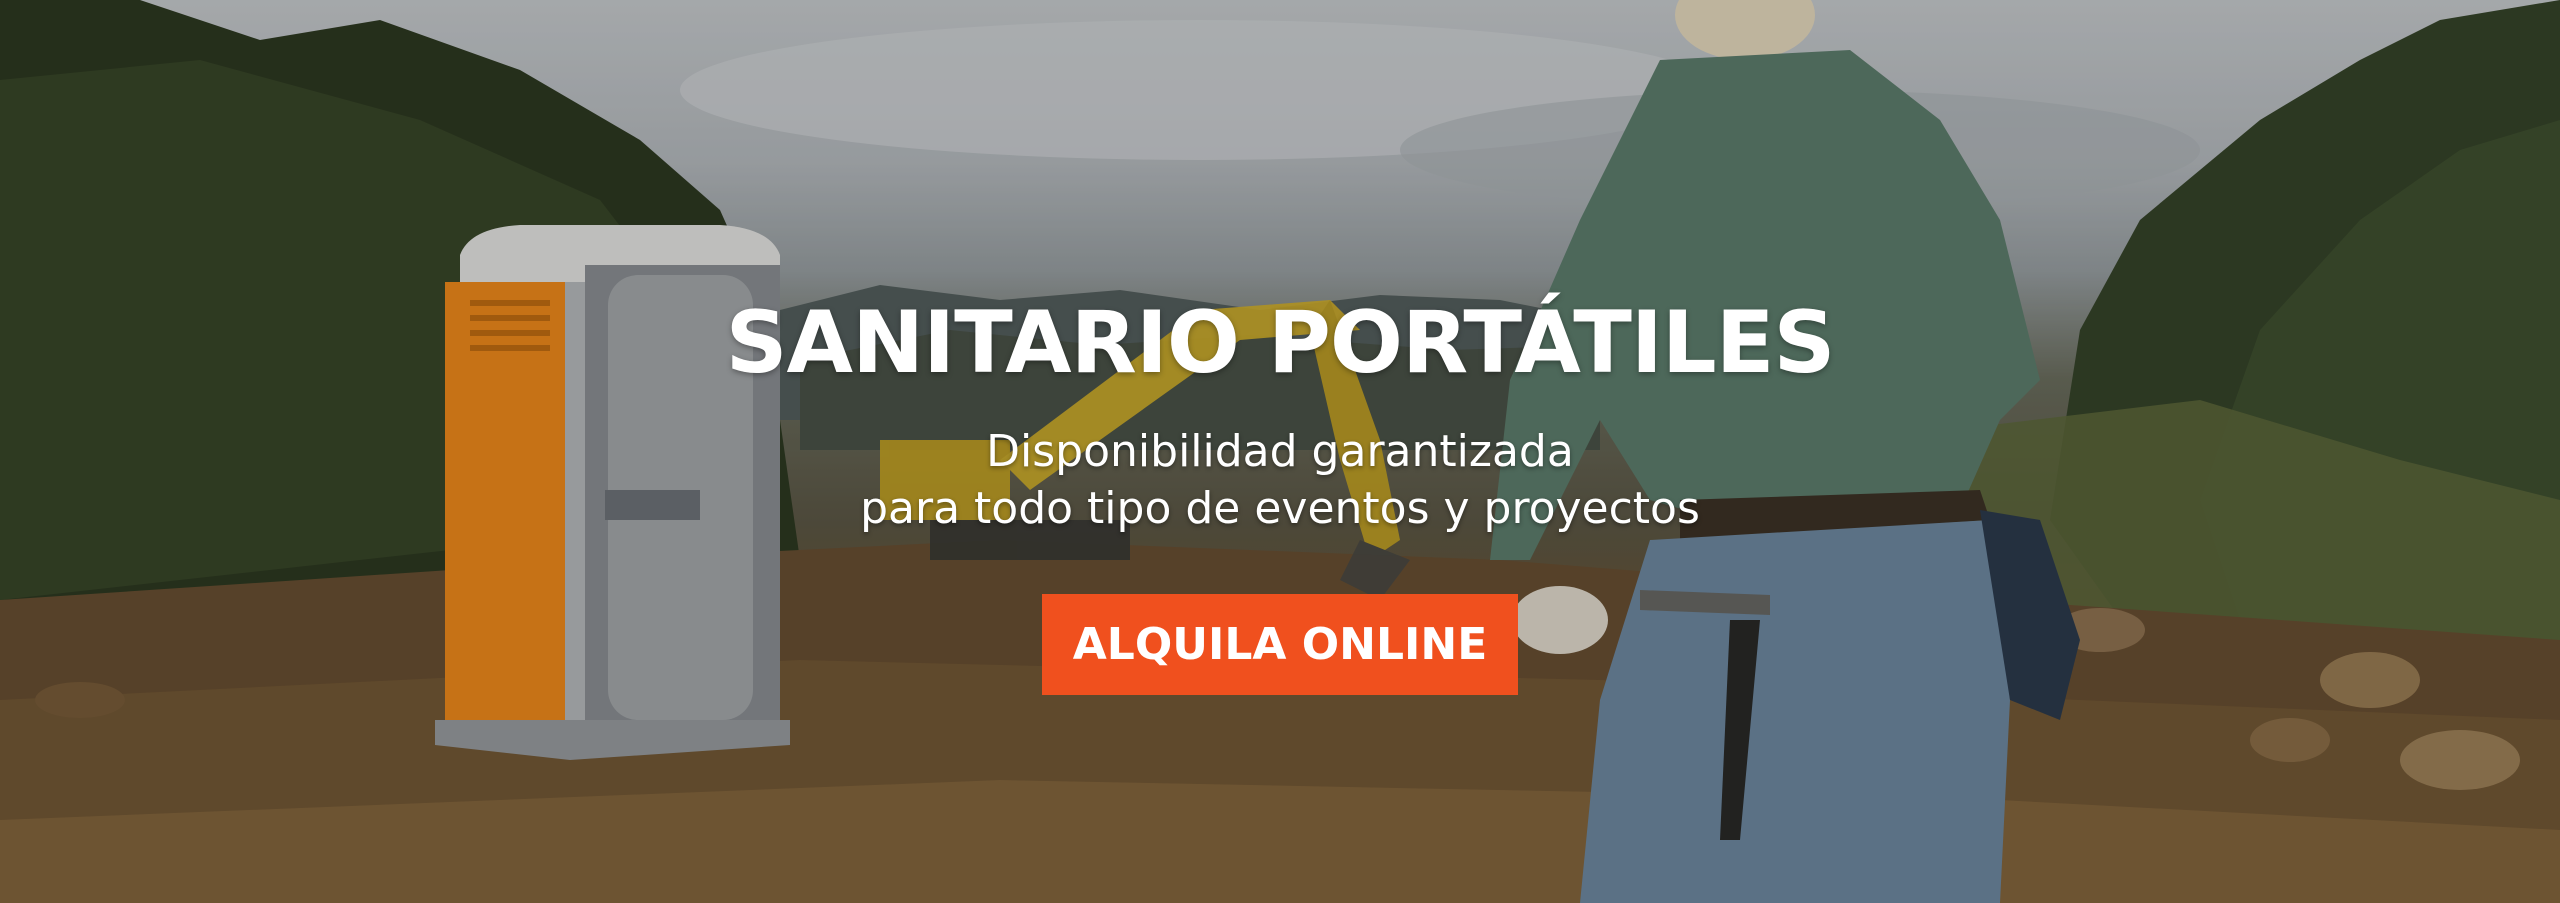 The image size is (2560, 903). I want to click on hero-title: SANITARIO PORTÁTILES, so click(1280, 343).